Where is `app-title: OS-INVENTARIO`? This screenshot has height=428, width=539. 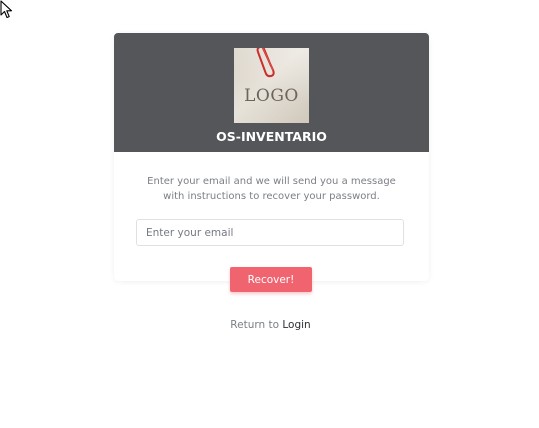 app-title: OS-INVENTARIO is located at coordinates (271, 136).